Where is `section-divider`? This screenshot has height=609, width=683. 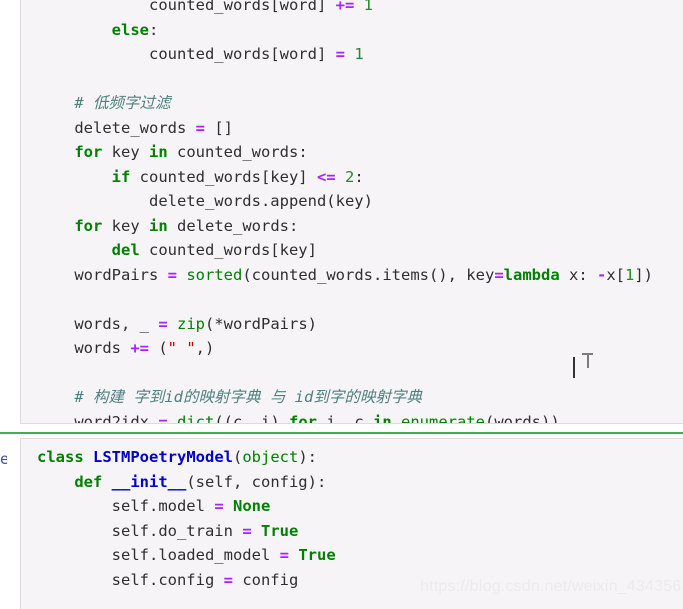 section-divider is located at coordinates (341, 433).